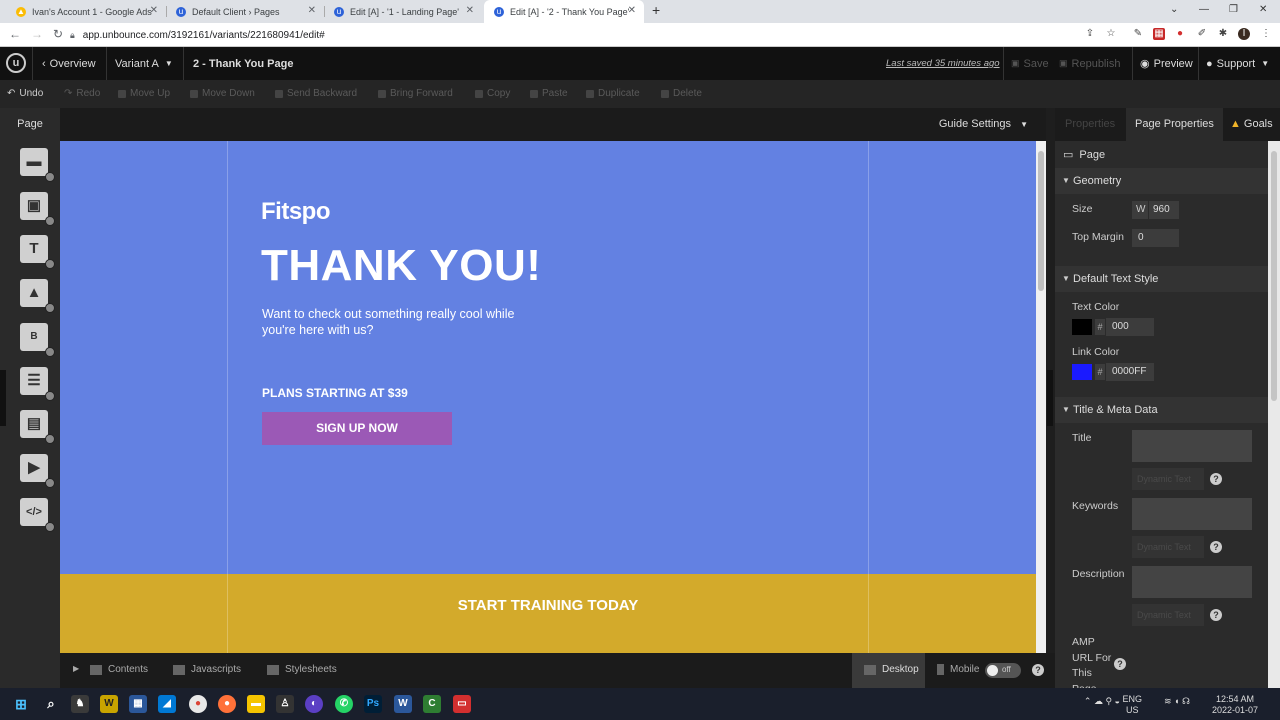  I want to click on app-icon: ♞, so click(80, 704).